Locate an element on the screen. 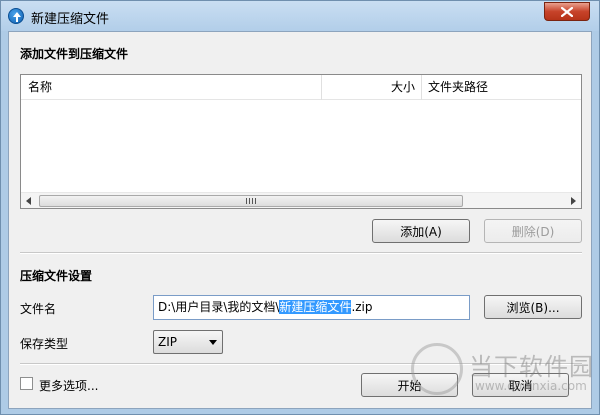  filename-label: 文件名 is located at coordinates (38, 309).